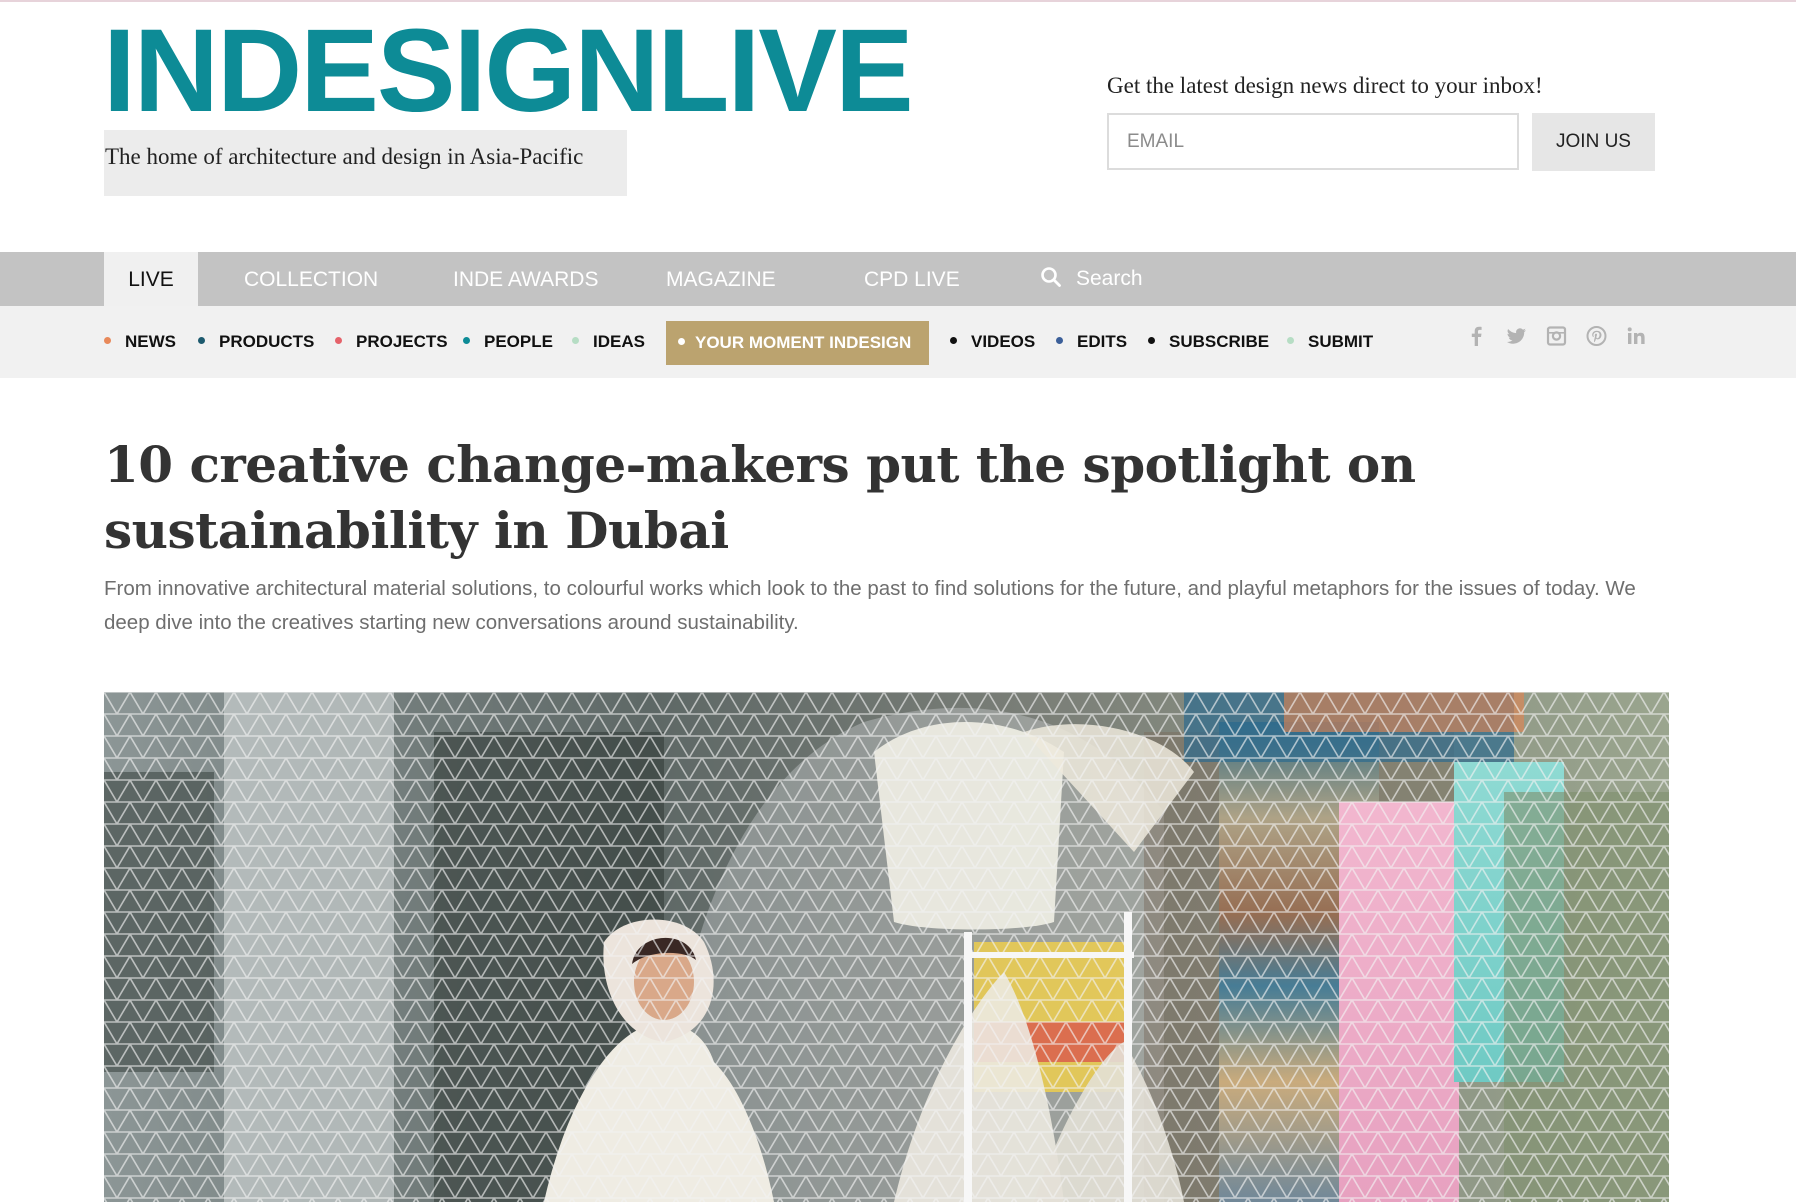 This screenshot has height=1202, width=1796. What do you see at coordinates (391, 342) in the screenshot?
I see `sub-nav-projects: PROJECTS` at bounding box center [391, 342].